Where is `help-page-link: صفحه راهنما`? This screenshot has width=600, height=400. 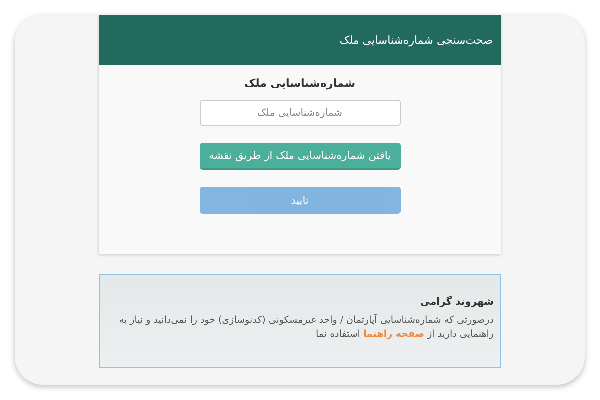 help-page-link: صفحه راهنما is located at coordinates (394, 334).